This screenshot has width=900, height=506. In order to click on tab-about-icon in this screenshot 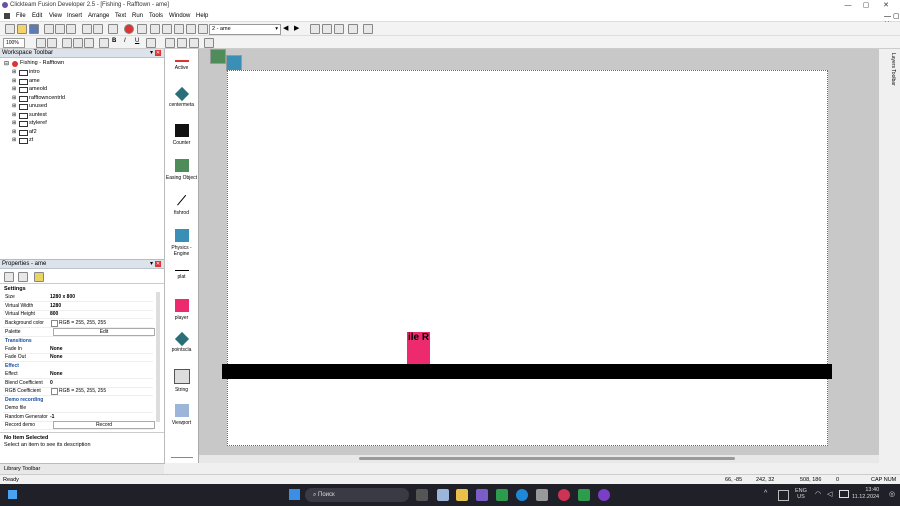, I will do `click(39, 277)`.